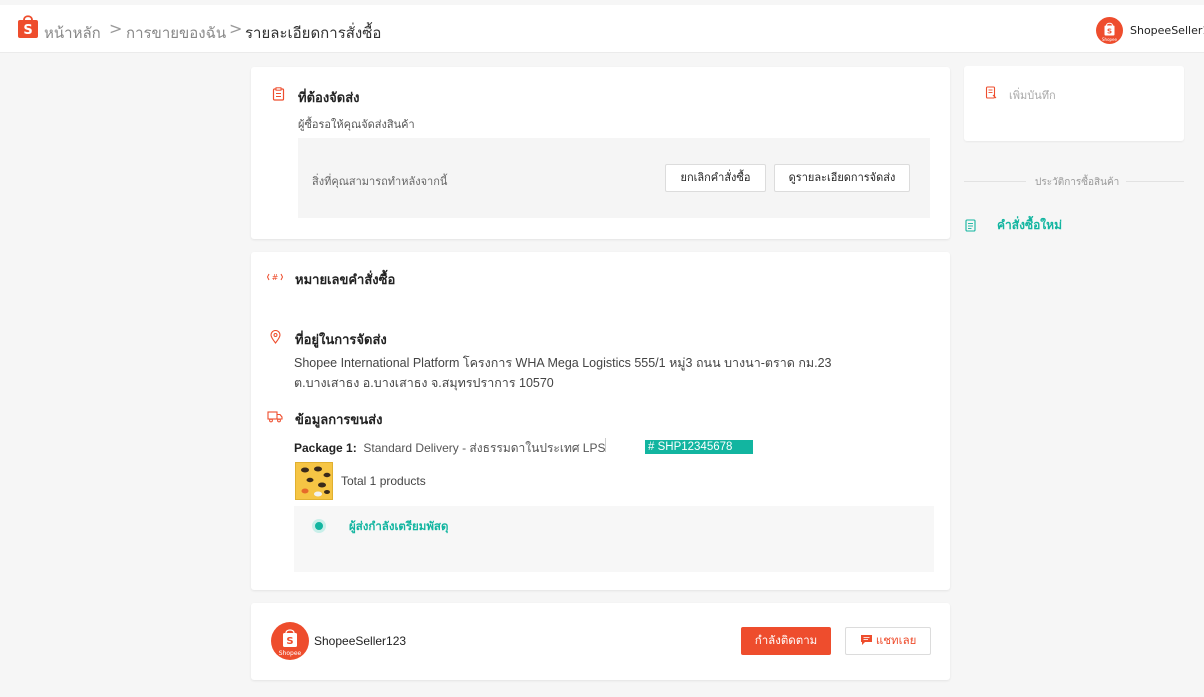 The width and height of the screenshot is (1204, 697). Describe the element at coordinates (329, 98) in the screenshot. I see `to-ship-title: ที่ต้องจัดส่ง` at that location.